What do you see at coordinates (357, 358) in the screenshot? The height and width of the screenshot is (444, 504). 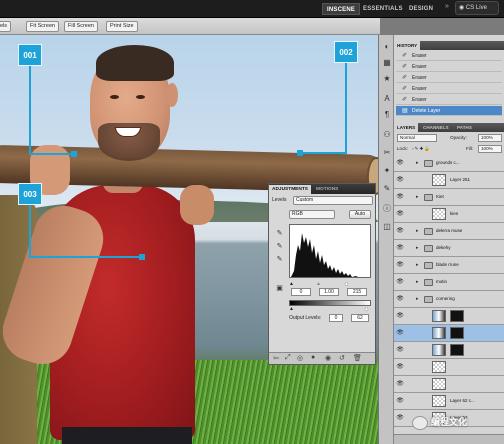 I see `delete-adjustment-icon: 🗑` at bounding box center [357, 358].